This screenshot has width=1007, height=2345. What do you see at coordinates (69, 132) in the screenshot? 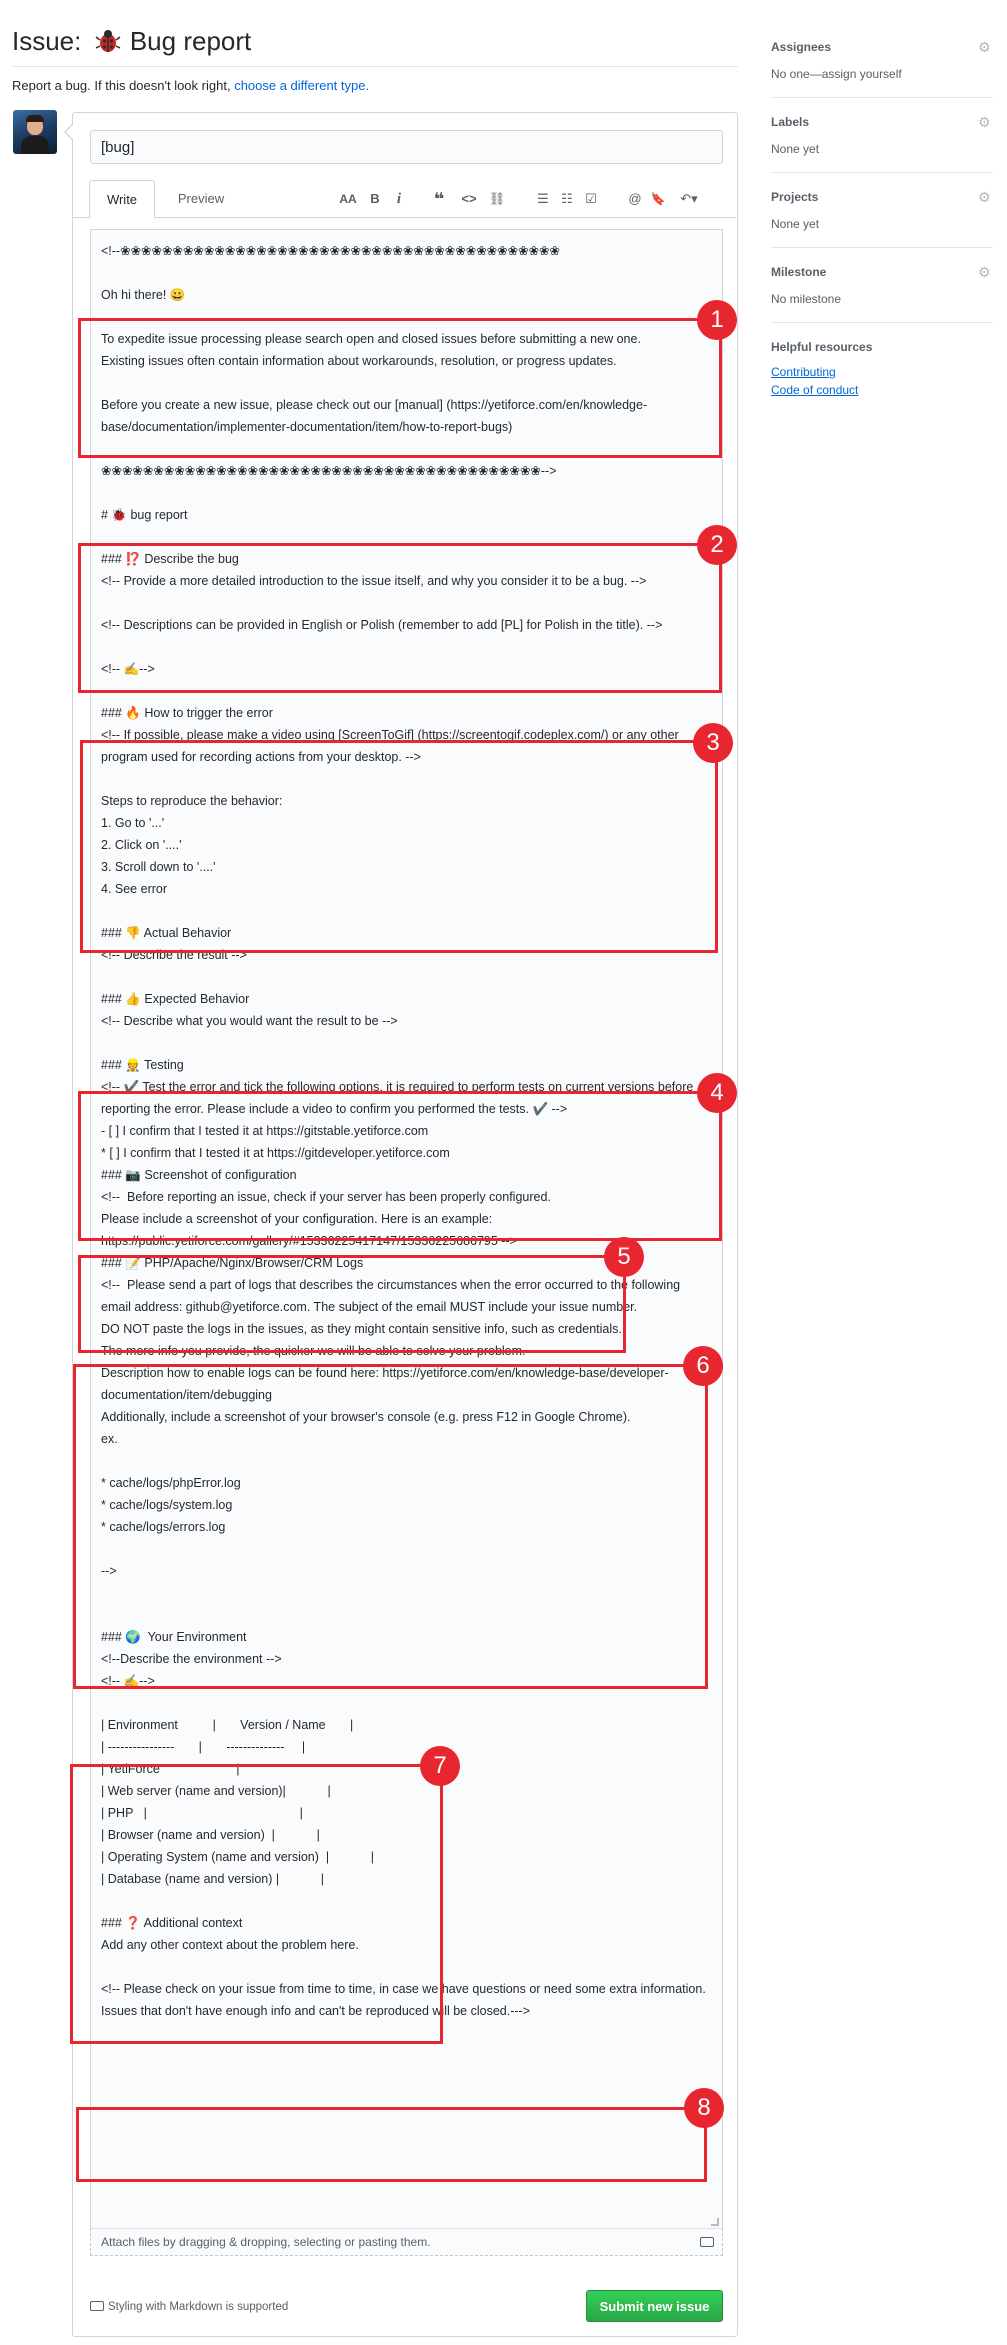
I see `panel-arrow-fill` at bounding box center [69, 132].